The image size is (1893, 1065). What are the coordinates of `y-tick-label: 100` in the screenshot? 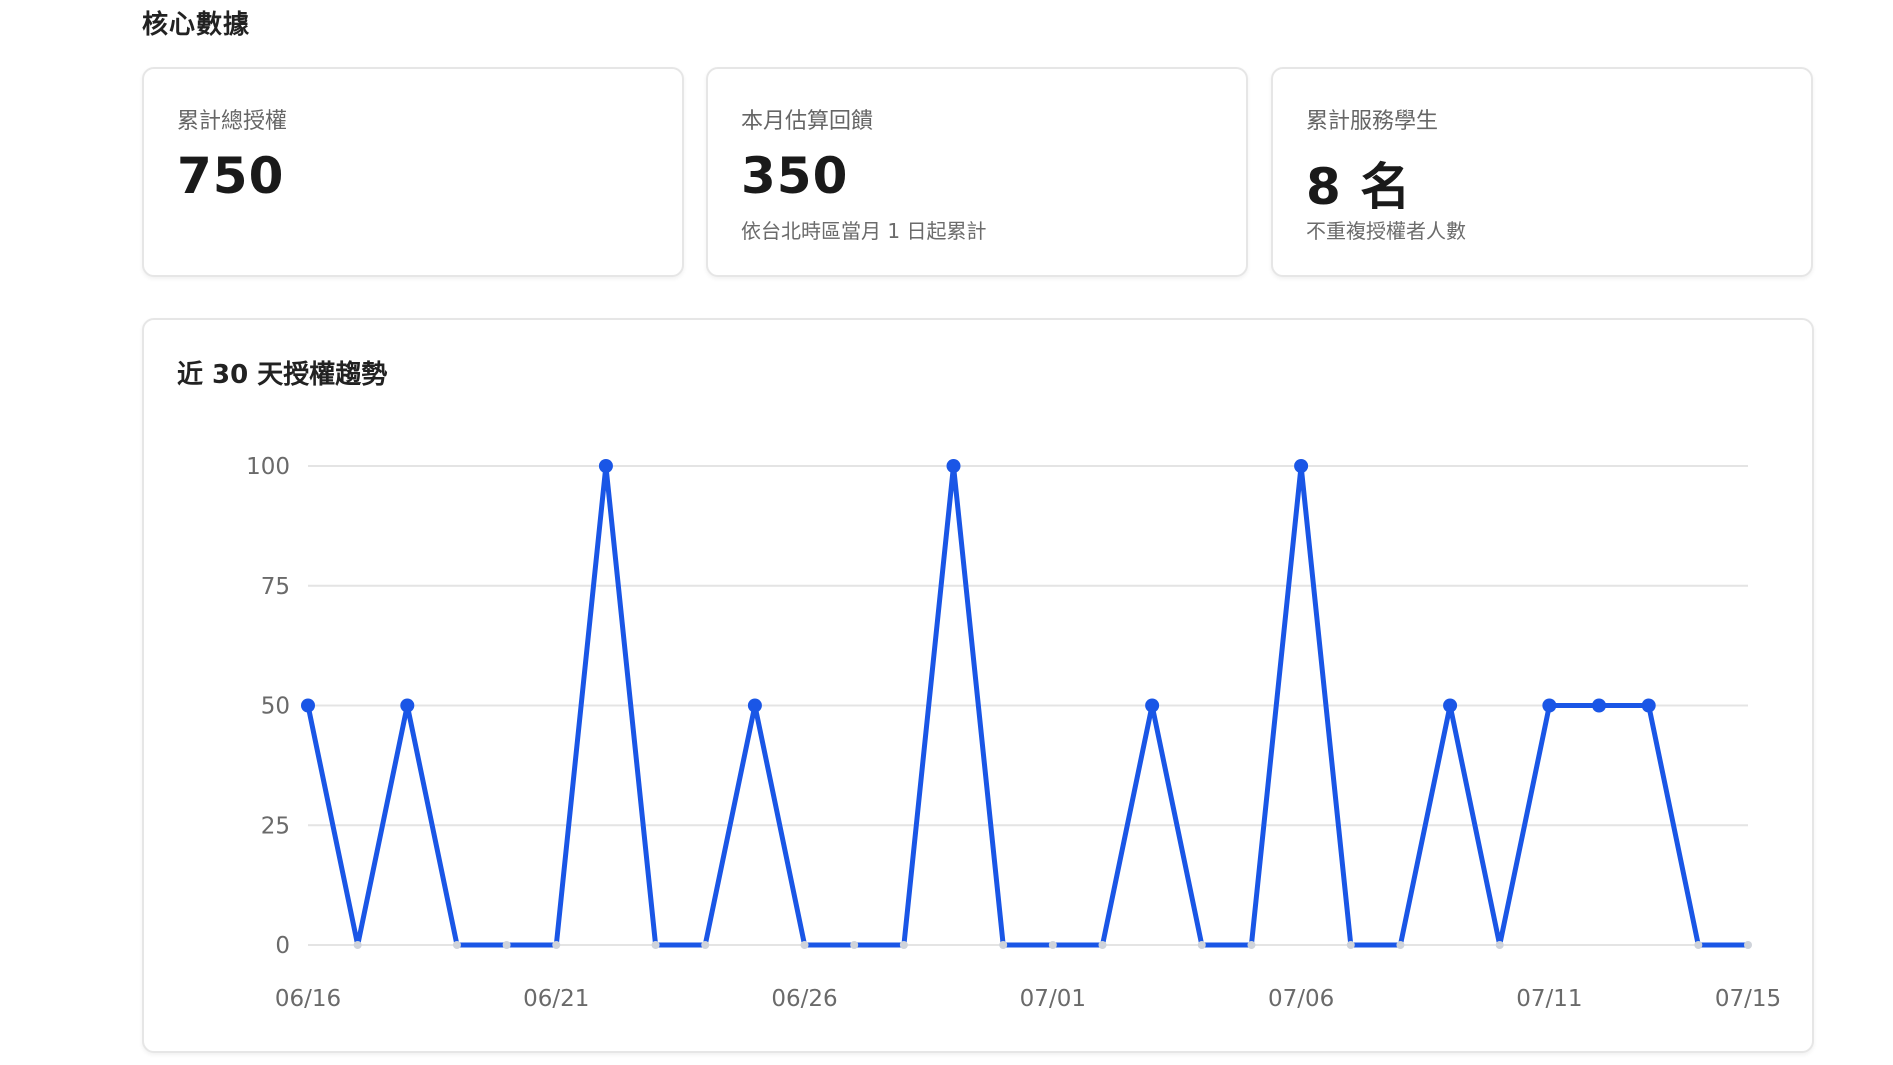 It's located at (268, 467).